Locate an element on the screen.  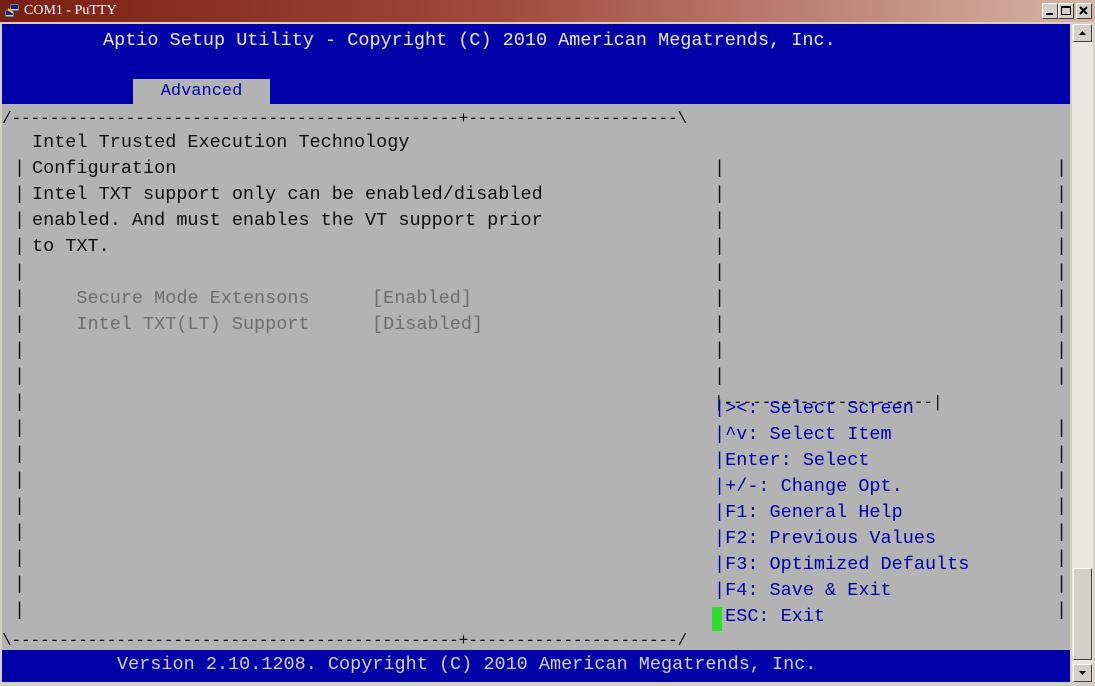
window-title: COM1 - PuTTY is located at coordinates (70, 10).